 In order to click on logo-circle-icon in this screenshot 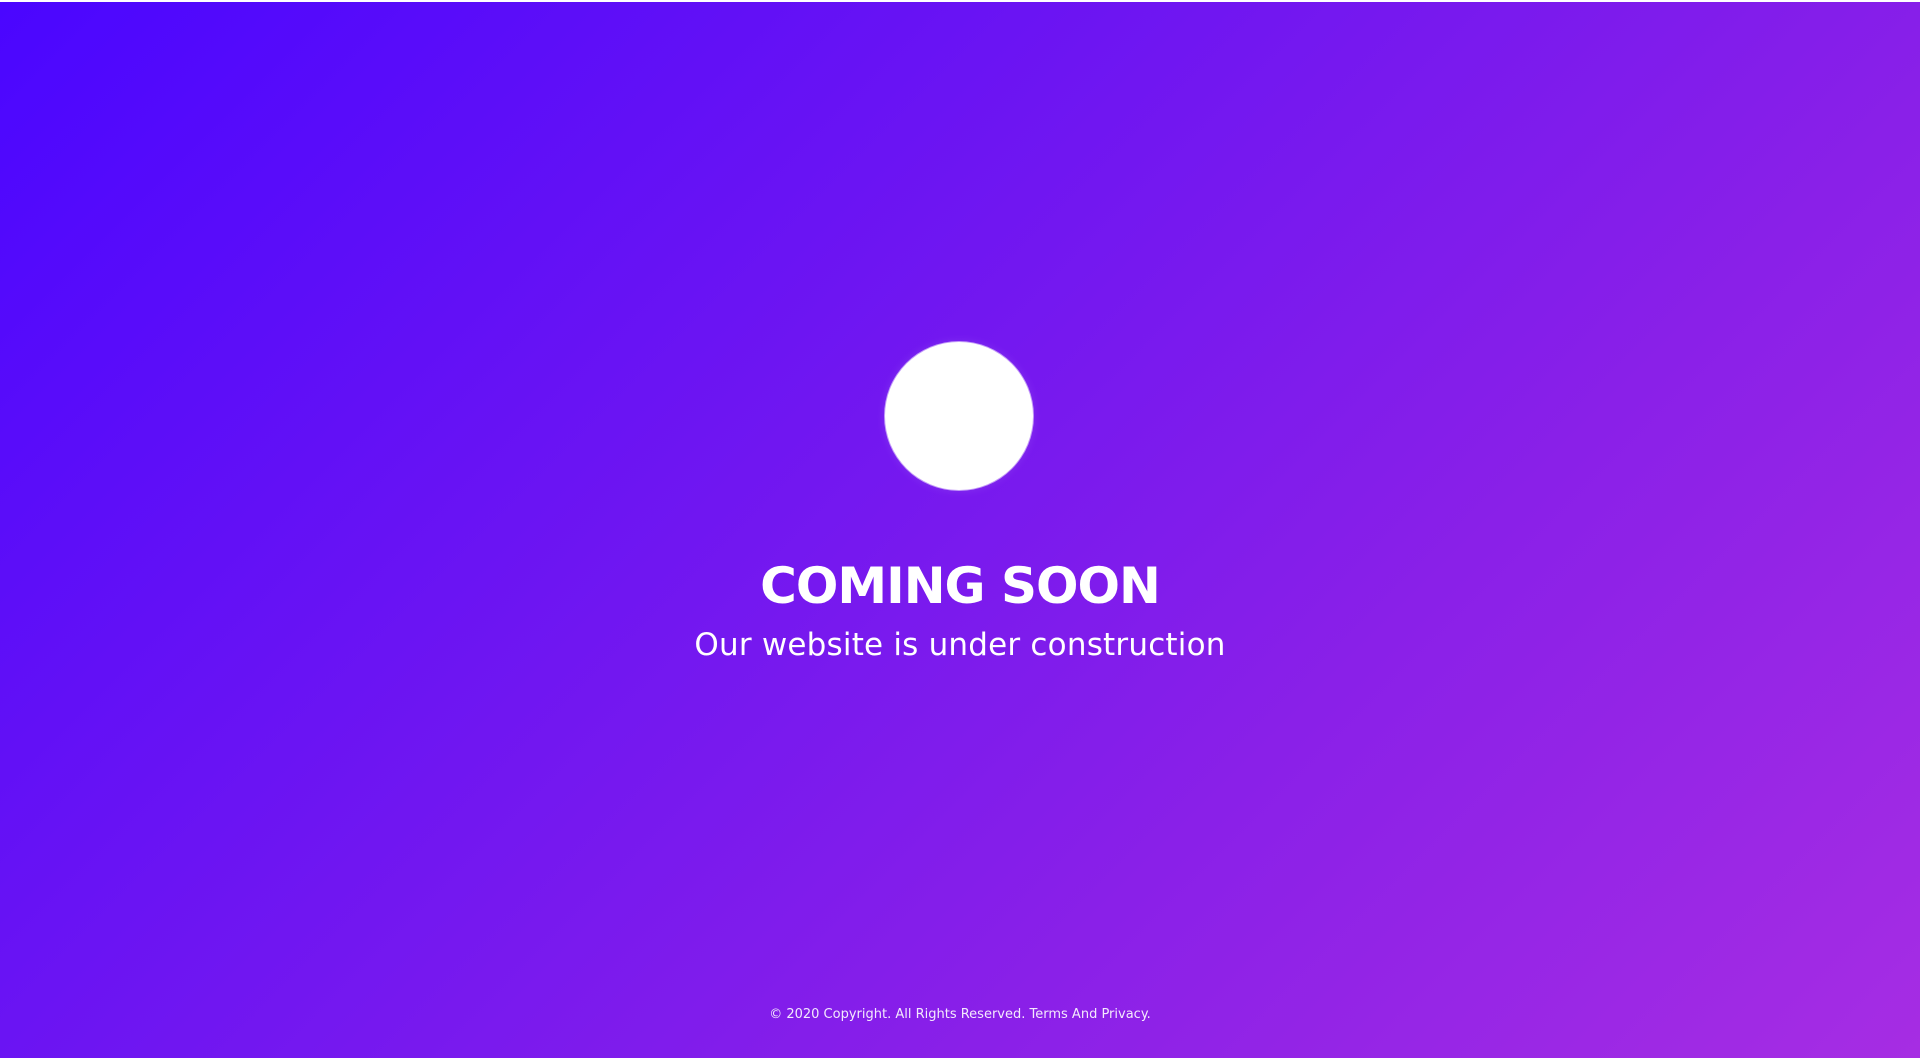, I will do `click(959, 416)`.